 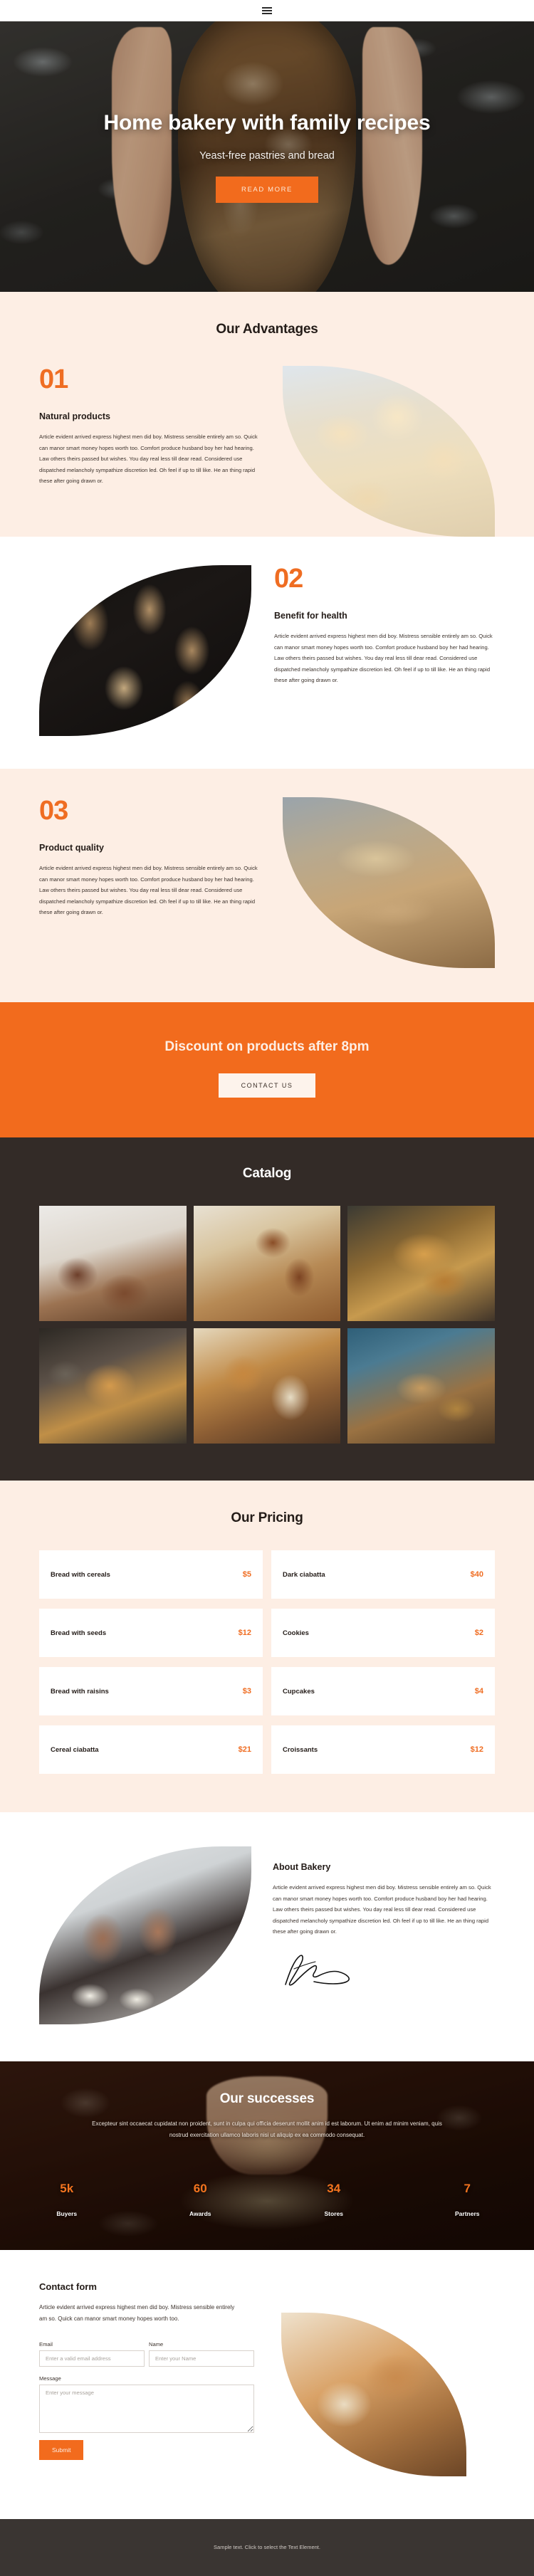 I want to click on price-name: Cupcakes, so click(x=299, y=1692).